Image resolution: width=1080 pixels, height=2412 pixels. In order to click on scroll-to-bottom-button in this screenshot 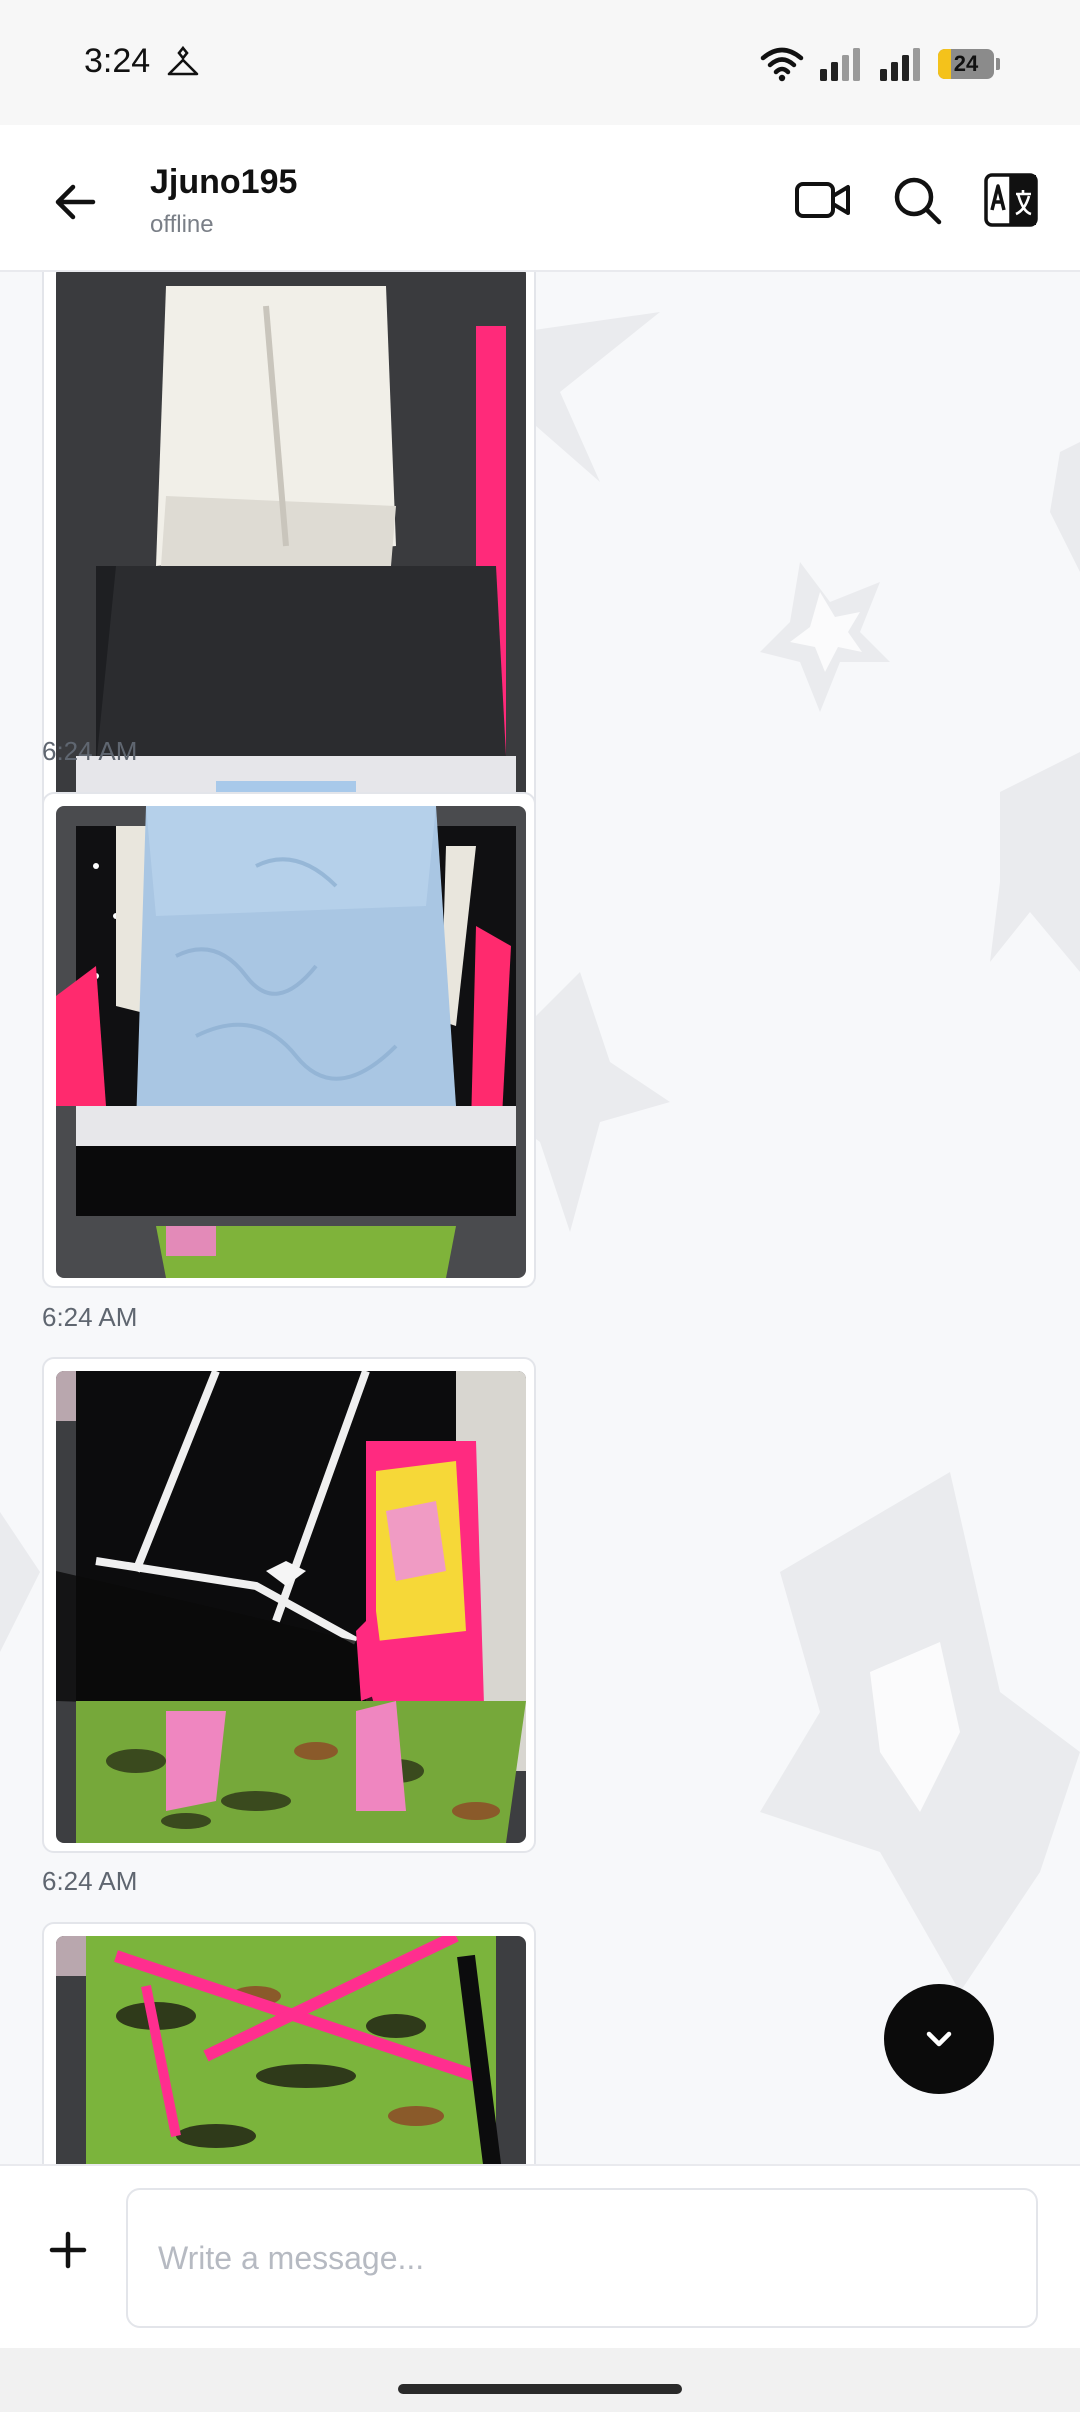, I will do `click(939, 2039)`.